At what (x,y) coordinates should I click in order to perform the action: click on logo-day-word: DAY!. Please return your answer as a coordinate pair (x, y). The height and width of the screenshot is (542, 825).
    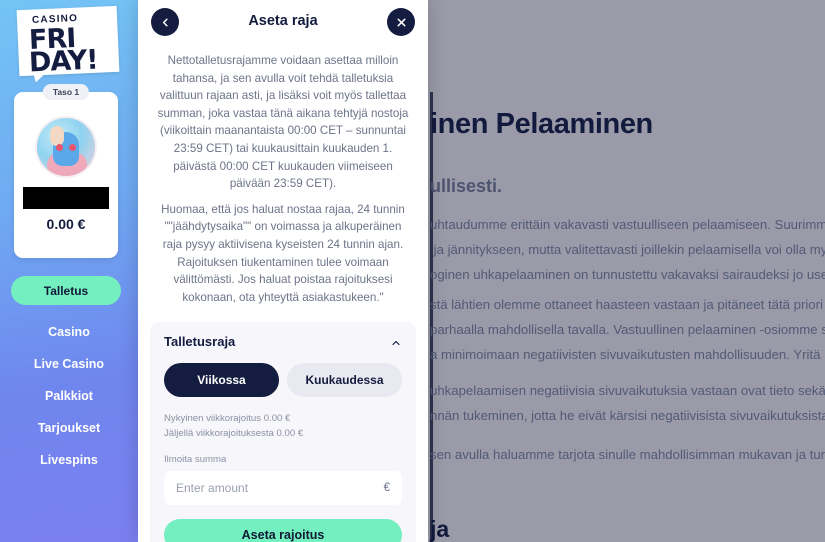
    Looking at the image, I should click on (63, 61).